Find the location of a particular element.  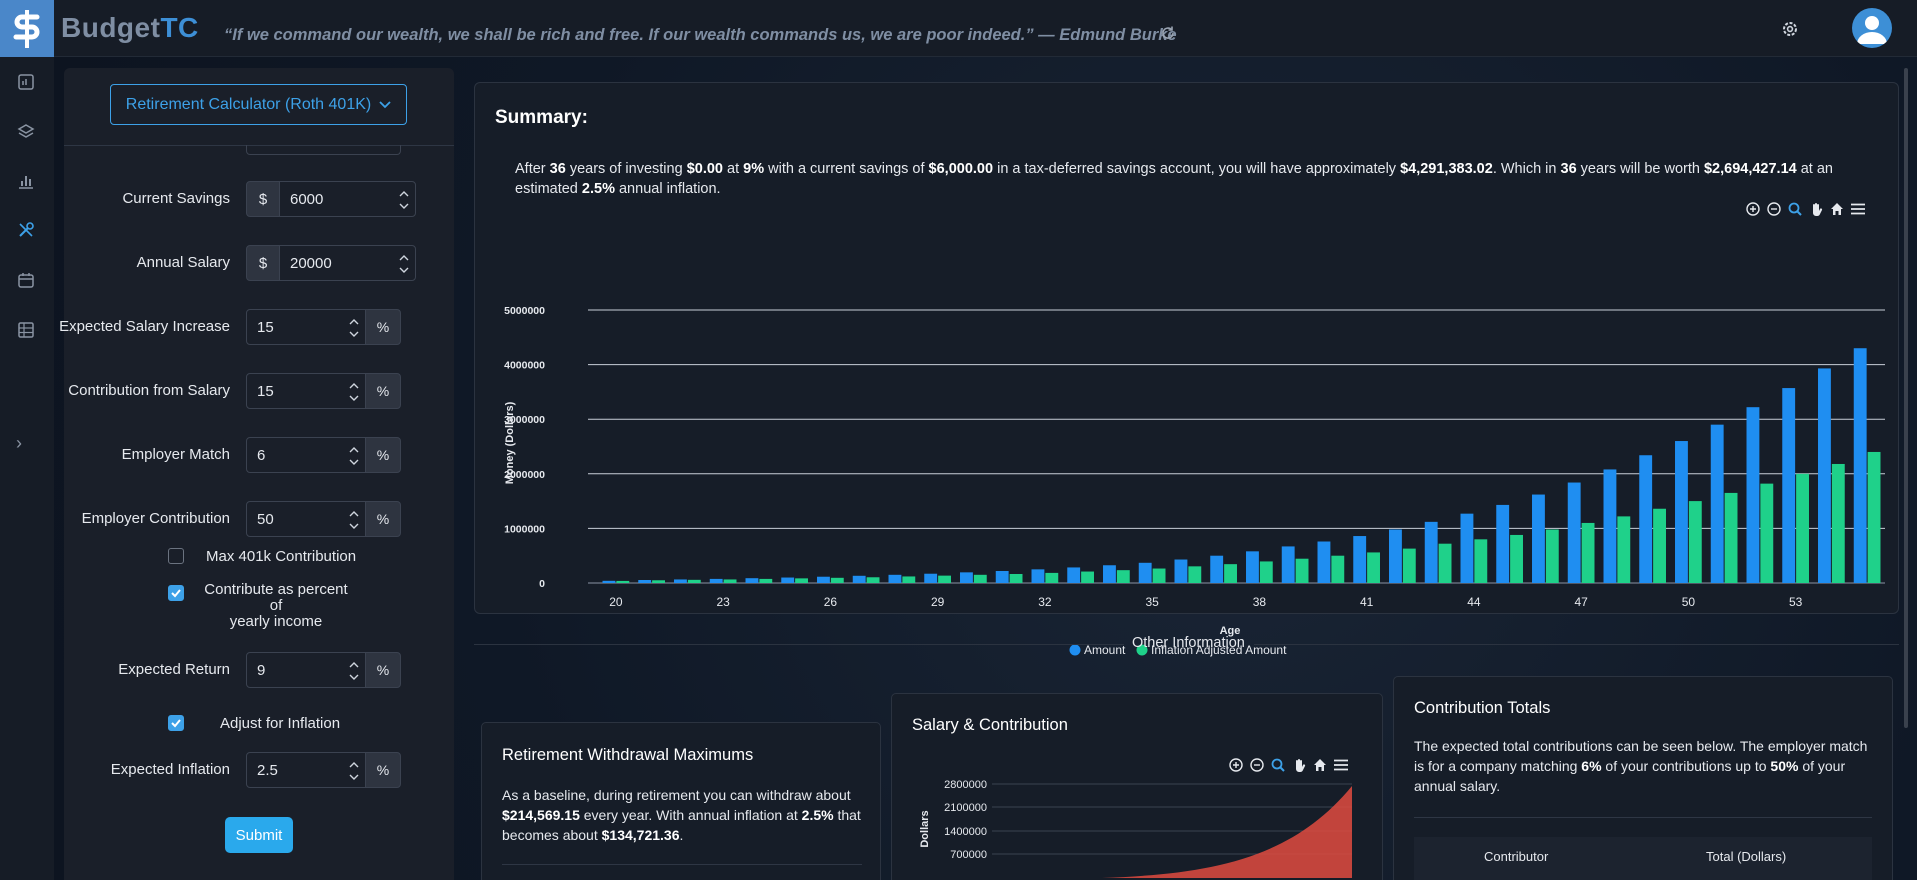

layers-icon is located at coordinates (26, 131).